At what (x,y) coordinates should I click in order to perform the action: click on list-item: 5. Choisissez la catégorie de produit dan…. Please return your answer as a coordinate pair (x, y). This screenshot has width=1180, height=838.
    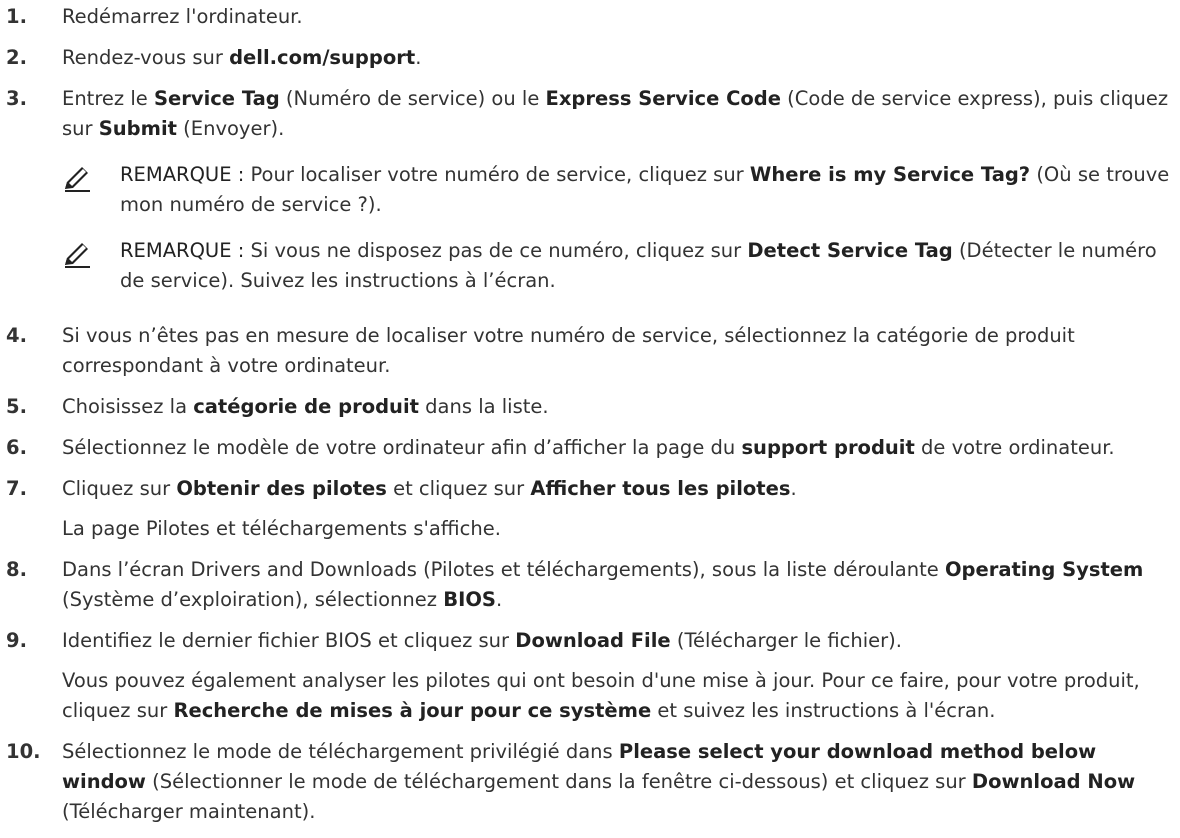
    Looking at the image, I should click on (585, 407).